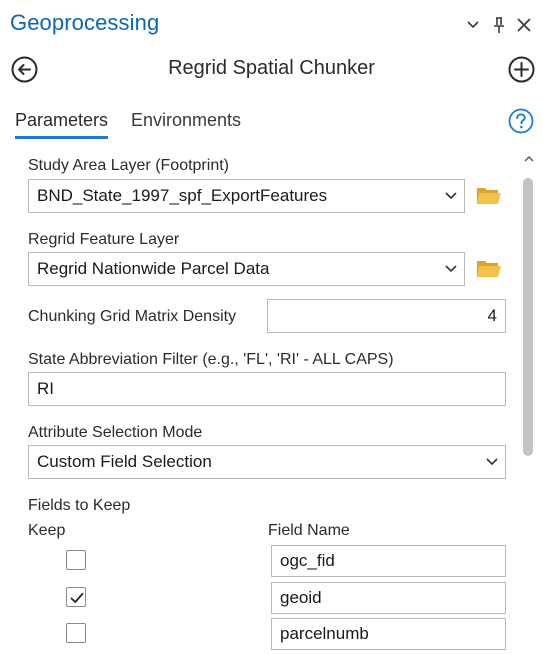 Image resolution: width=543 pixels, height=655 pixels. I want to click on regrid-layer-value: Regrid Nationwide Parcel Data, so click(153, 268).